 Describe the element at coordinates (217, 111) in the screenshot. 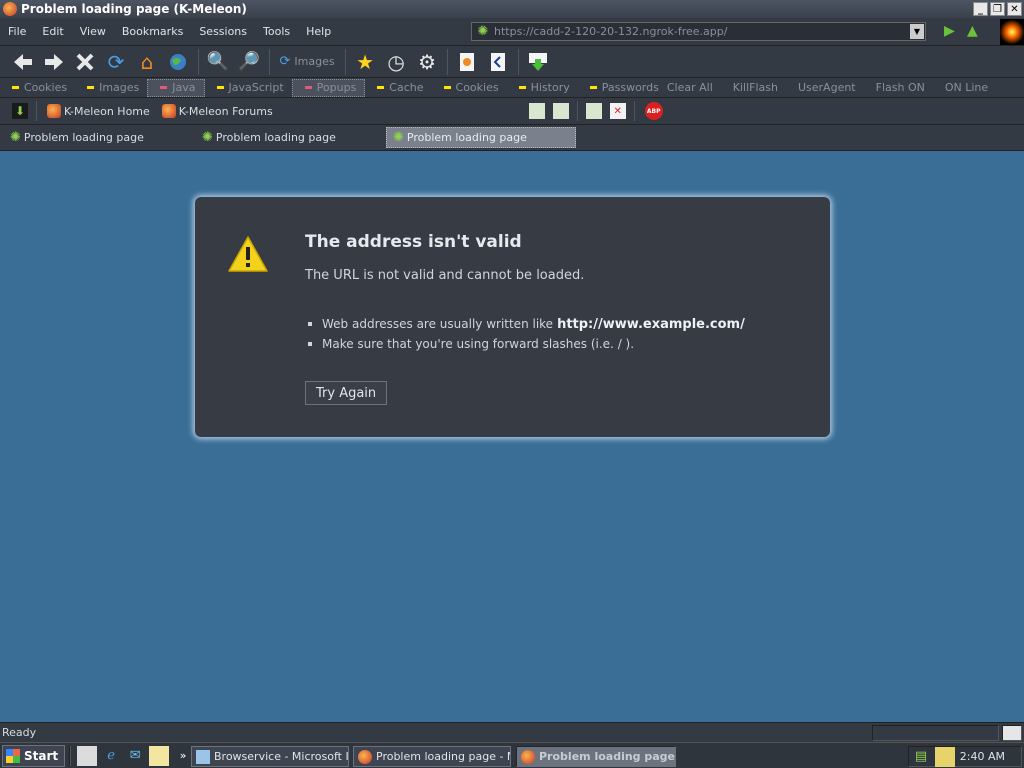

I see `bookmark-kmeleon-forums: K-Meleon Forums` at that location.